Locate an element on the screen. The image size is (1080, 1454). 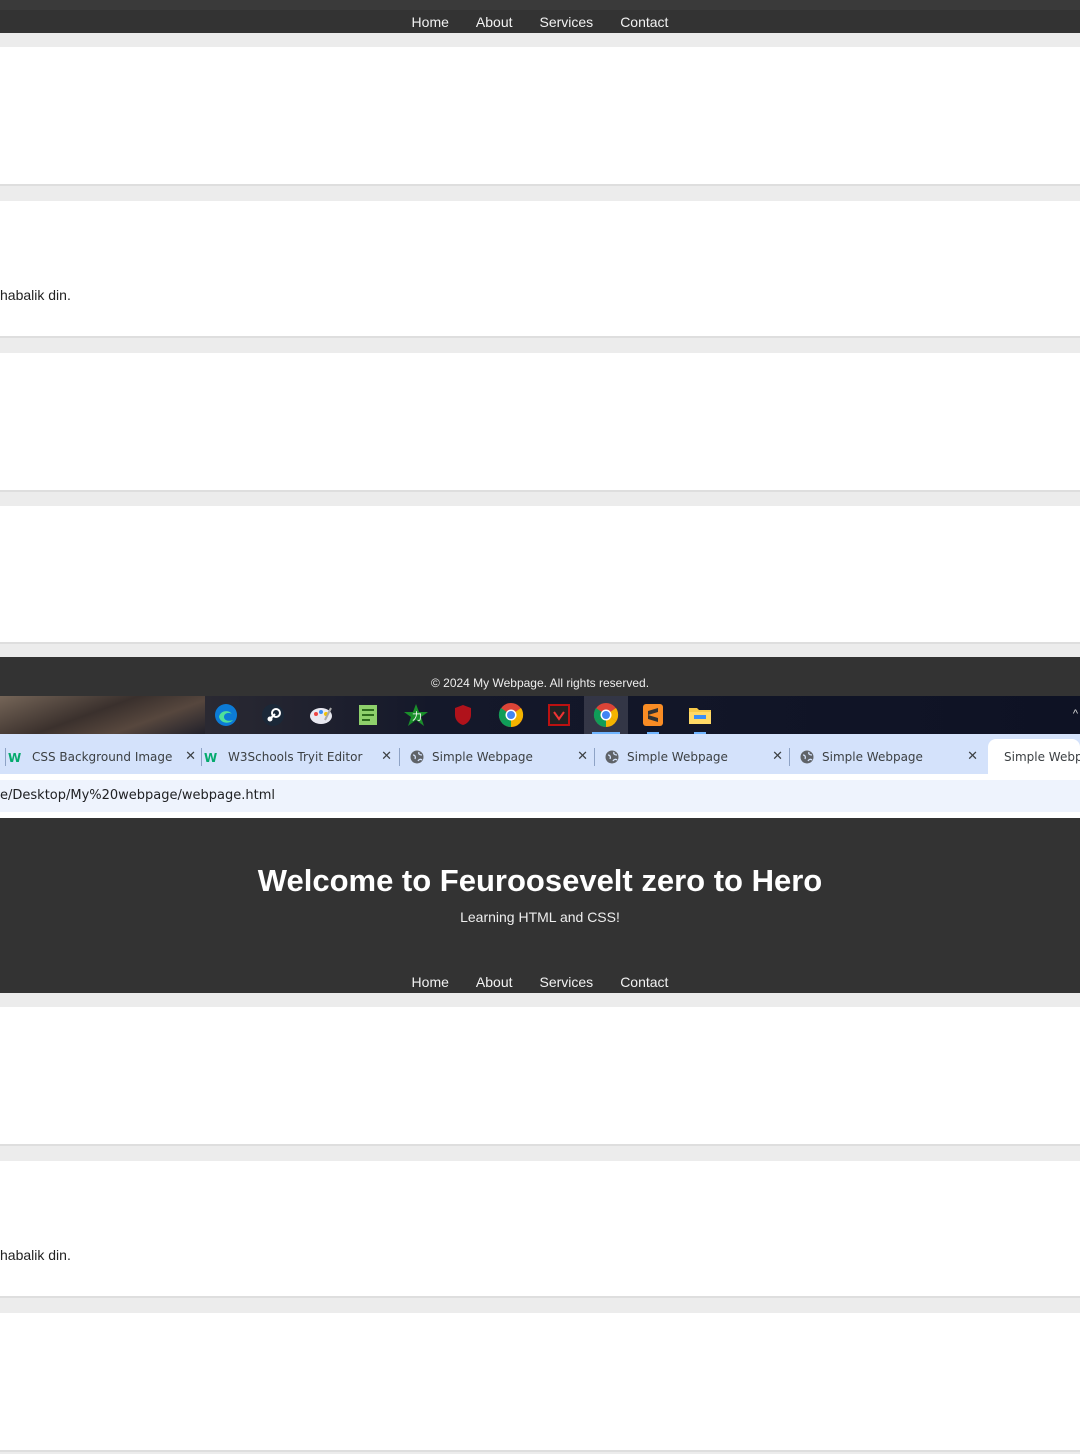
game-icon: 力 is located at coordinates (416, 715).